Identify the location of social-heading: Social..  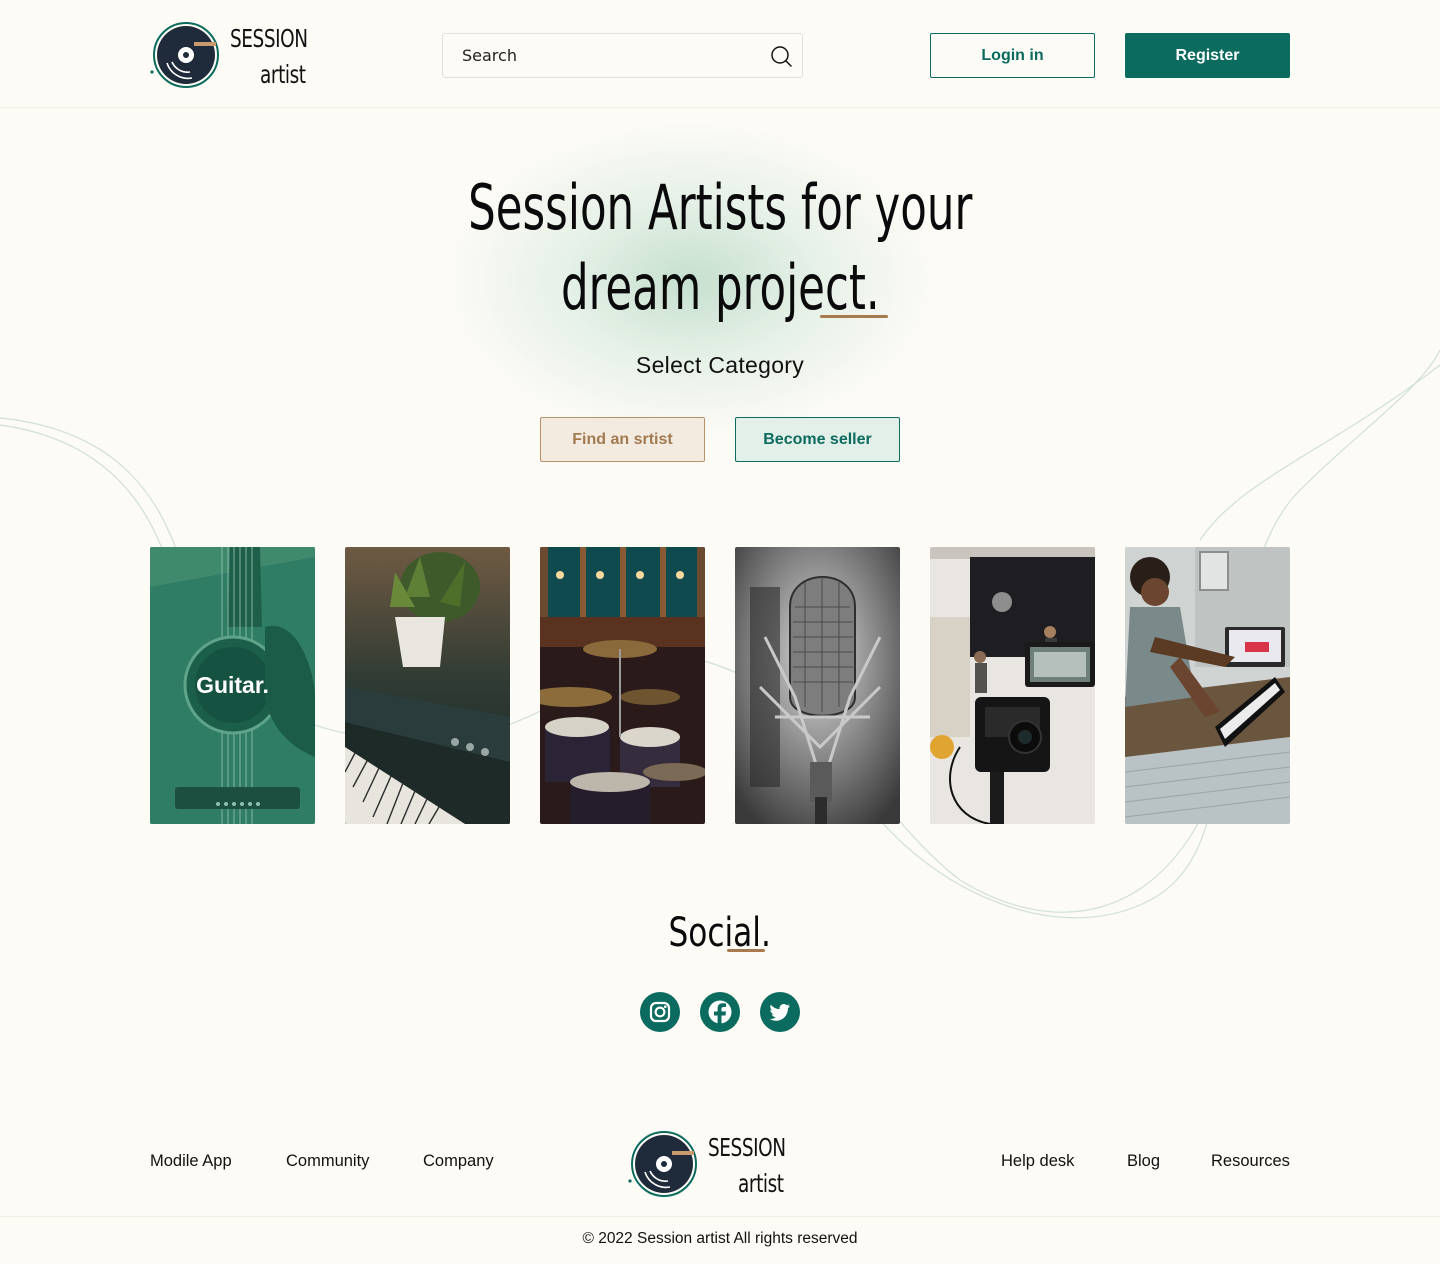
(720, 933).